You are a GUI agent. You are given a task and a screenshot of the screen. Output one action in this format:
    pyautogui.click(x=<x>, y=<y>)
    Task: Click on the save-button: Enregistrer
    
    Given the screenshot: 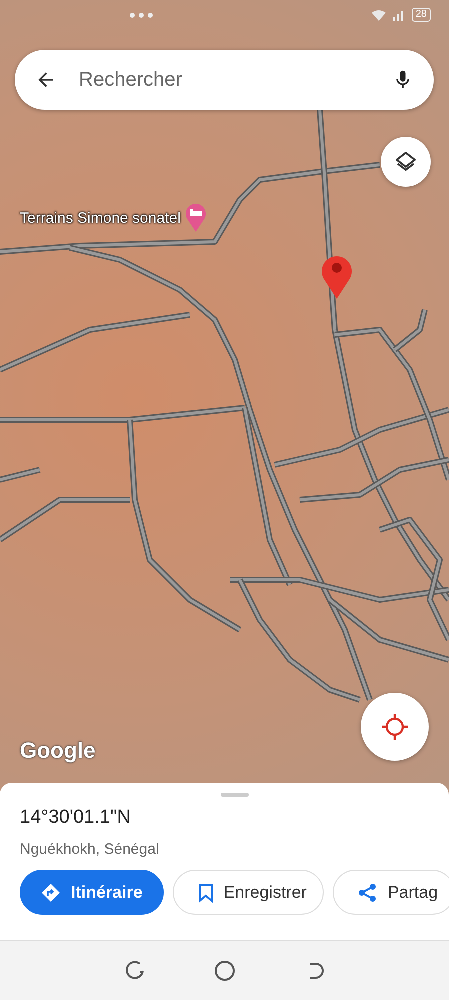 What is the action you would take?
    pyautogui.click(x=248, y=892)
    